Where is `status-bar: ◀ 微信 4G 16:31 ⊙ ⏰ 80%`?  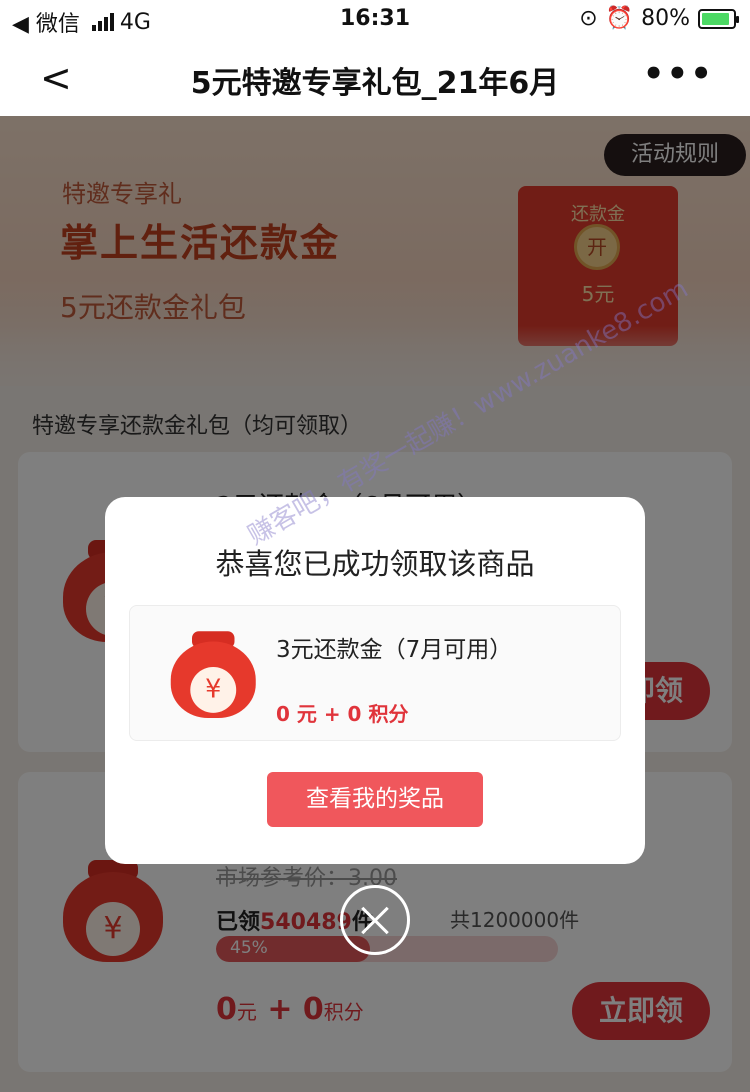 status-bar: ◀ 微信 4G 16:31 ⊙ ⏰ 80% is located at coordinates (375, 19).